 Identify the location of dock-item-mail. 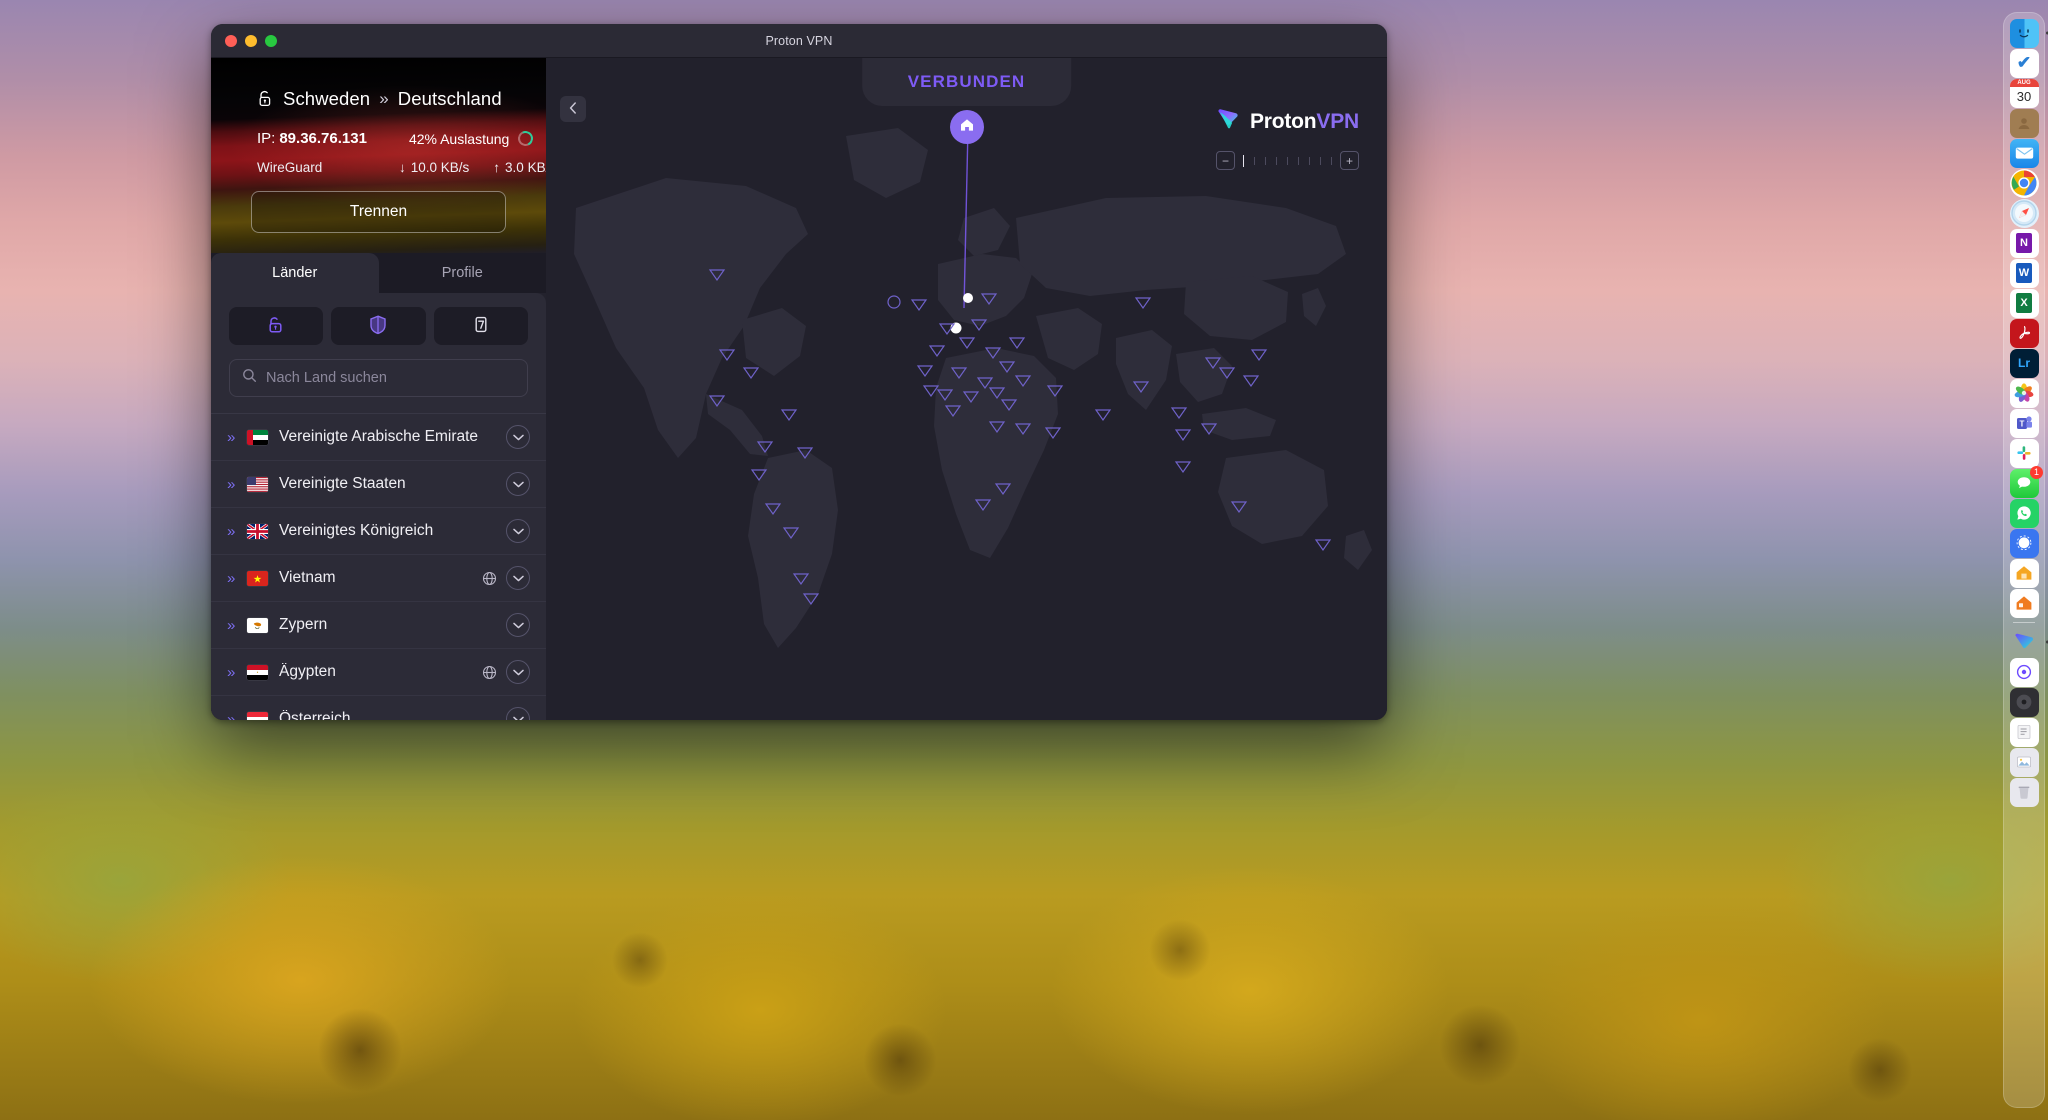
(2024, 153).